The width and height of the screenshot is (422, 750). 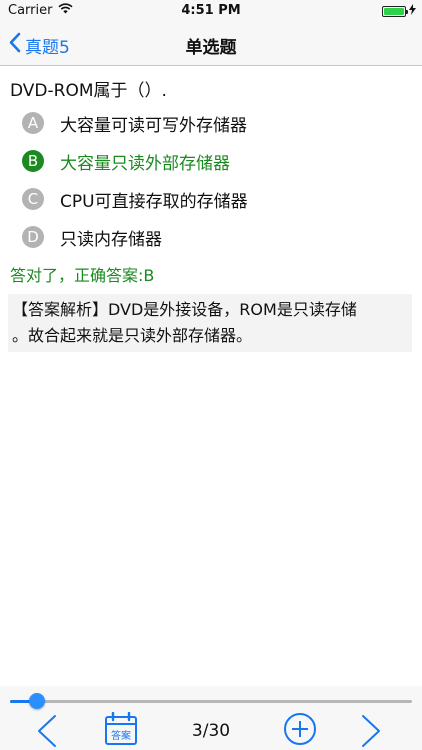 What do you see at coordinates (33, 123) in the screenshot?
I see `option-letter-badge: A` at bounding box center [33, 123].